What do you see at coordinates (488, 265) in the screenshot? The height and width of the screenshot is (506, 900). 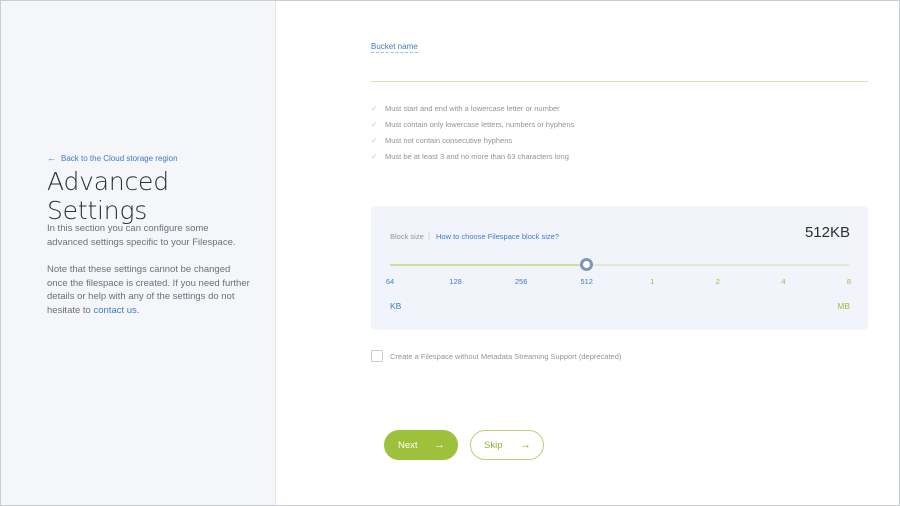 I see `slider-fill` at bounding box center [488, 265].